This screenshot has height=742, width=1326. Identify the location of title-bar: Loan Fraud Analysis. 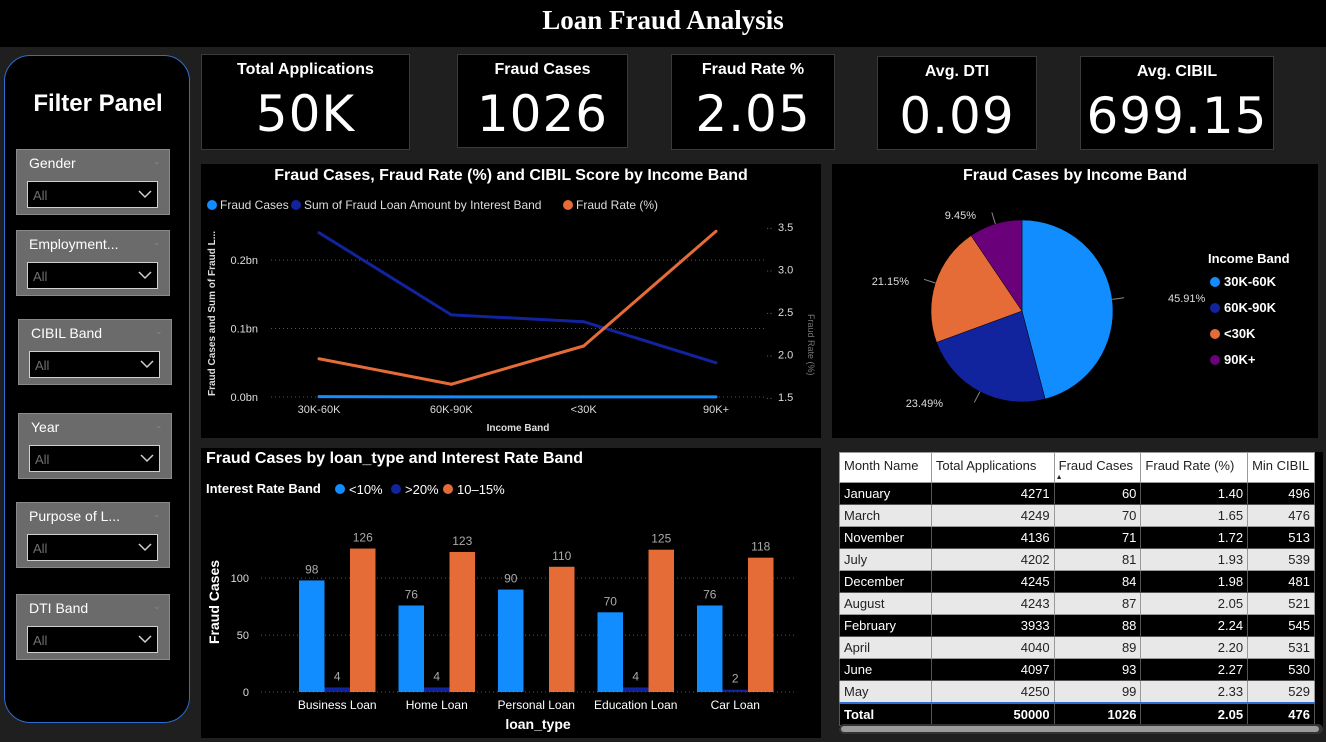
(663, 23).